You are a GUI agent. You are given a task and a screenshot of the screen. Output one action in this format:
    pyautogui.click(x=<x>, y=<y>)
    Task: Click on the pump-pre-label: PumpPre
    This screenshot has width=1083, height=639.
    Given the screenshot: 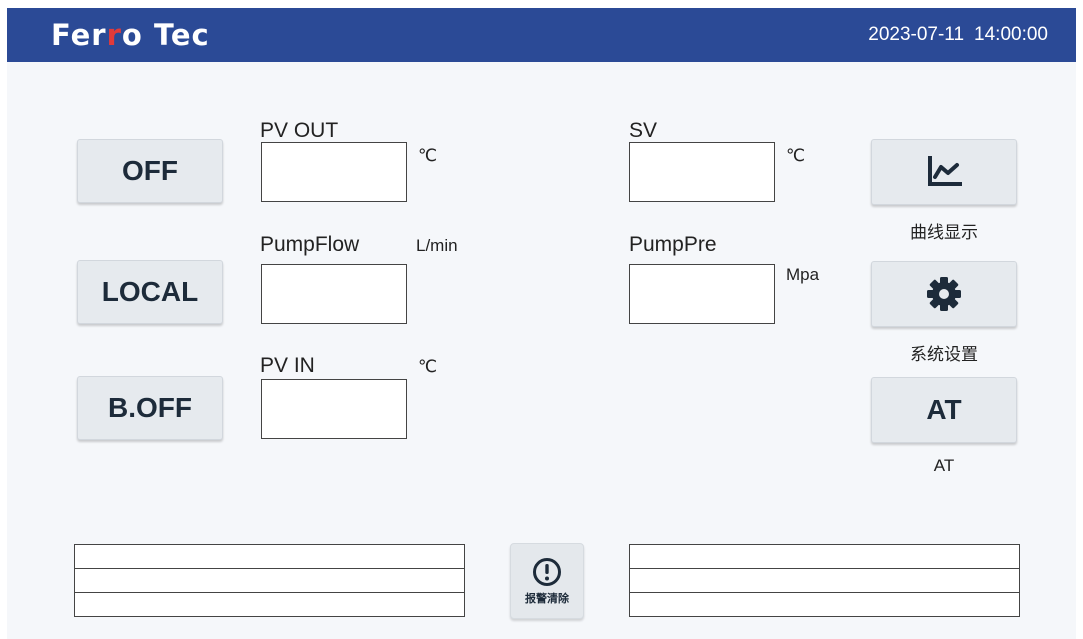 What is the action you would take?
    pyautogui.click(x=673, y=244)
    